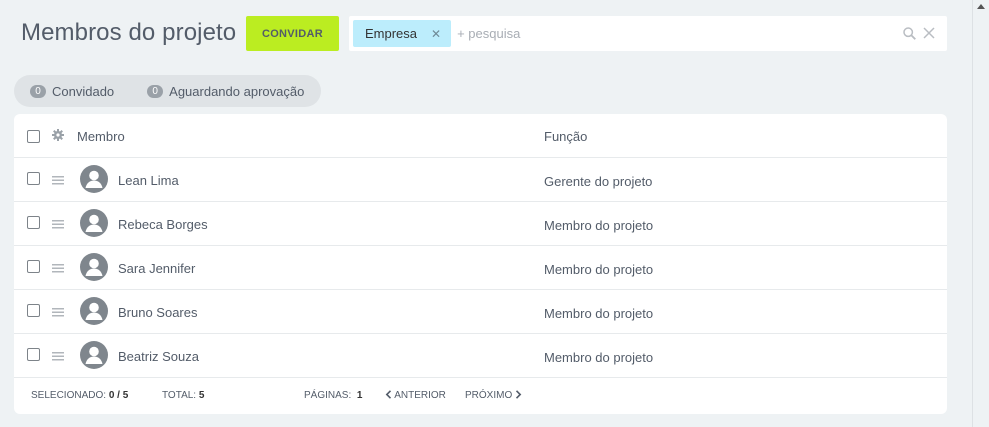  I want to click on search-bar: Empresa ✕, so click(648, 33).